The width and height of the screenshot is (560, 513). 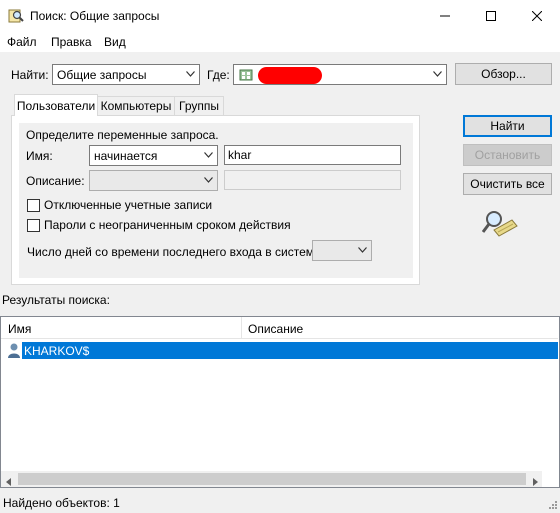 I want to click on nonexpiring-passwords-label: Пароли с неограниченным сроком действия, so click(x=167, y=225).